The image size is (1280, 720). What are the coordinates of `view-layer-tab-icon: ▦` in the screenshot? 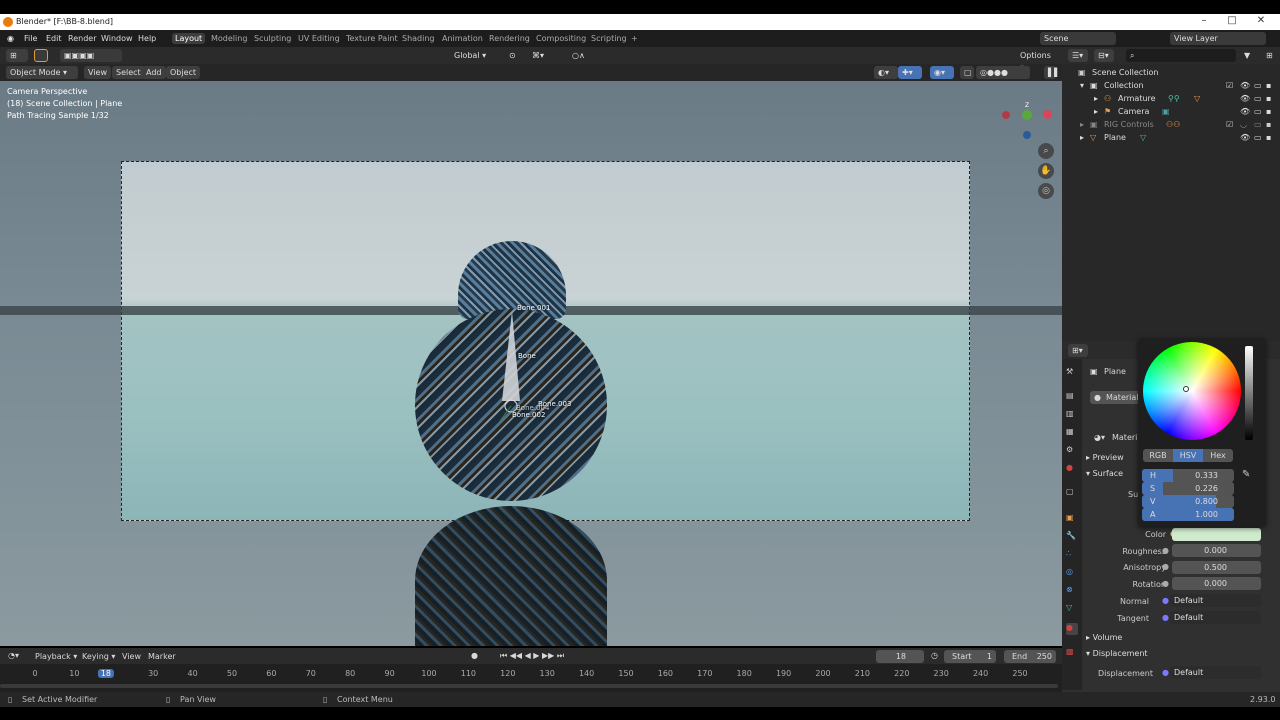 It's located at (1072, 433).